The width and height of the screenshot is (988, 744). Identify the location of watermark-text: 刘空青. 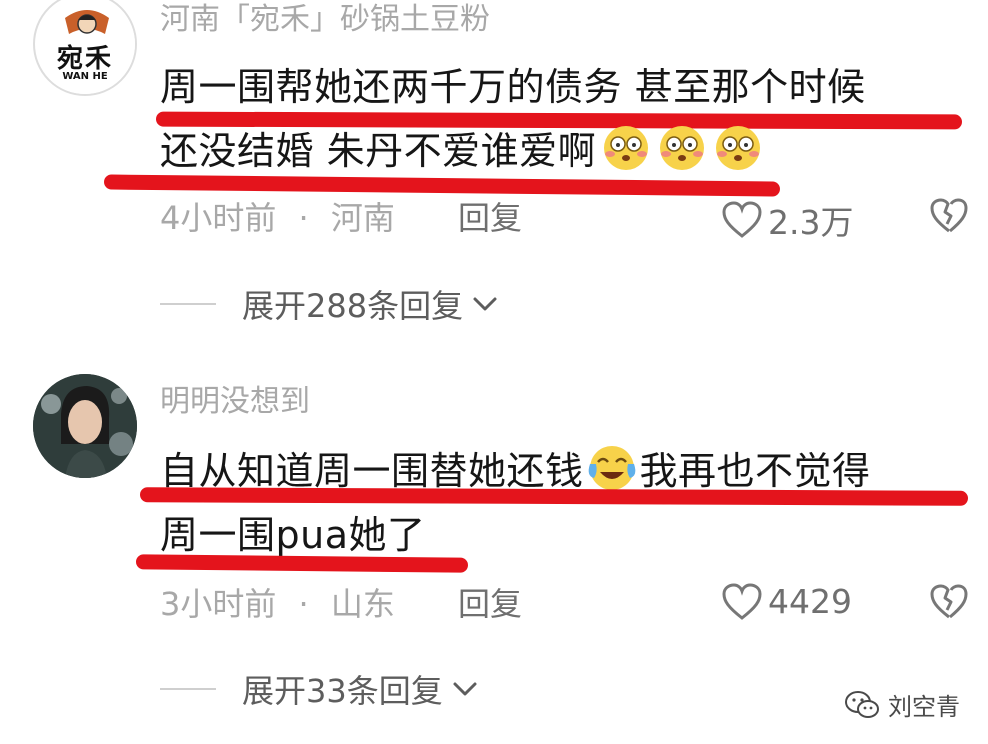
(924, 707).